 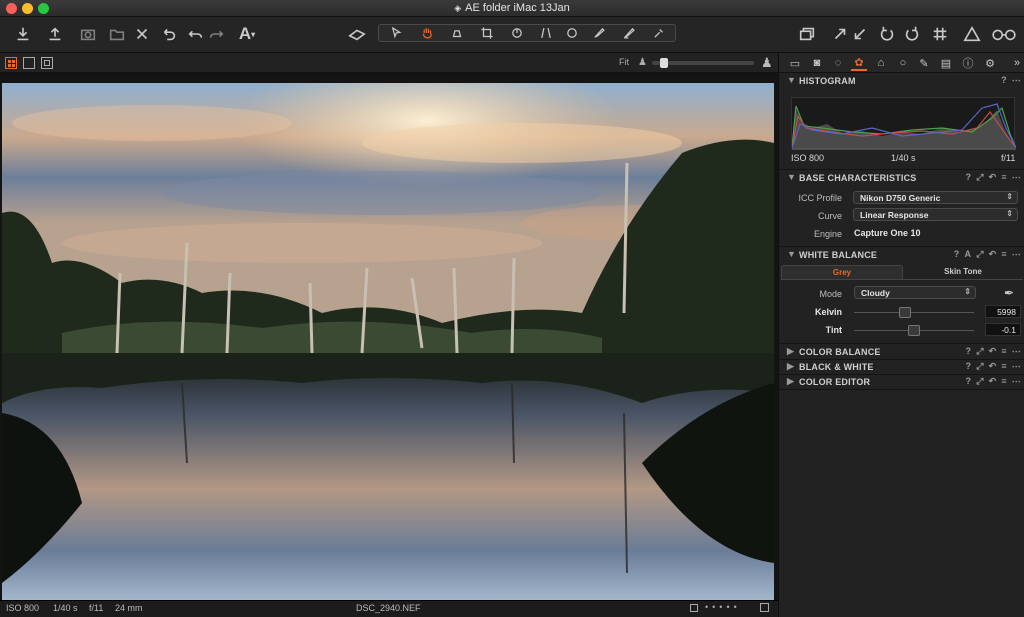 I want to click on crop-icon, so click(x=487, y=33).